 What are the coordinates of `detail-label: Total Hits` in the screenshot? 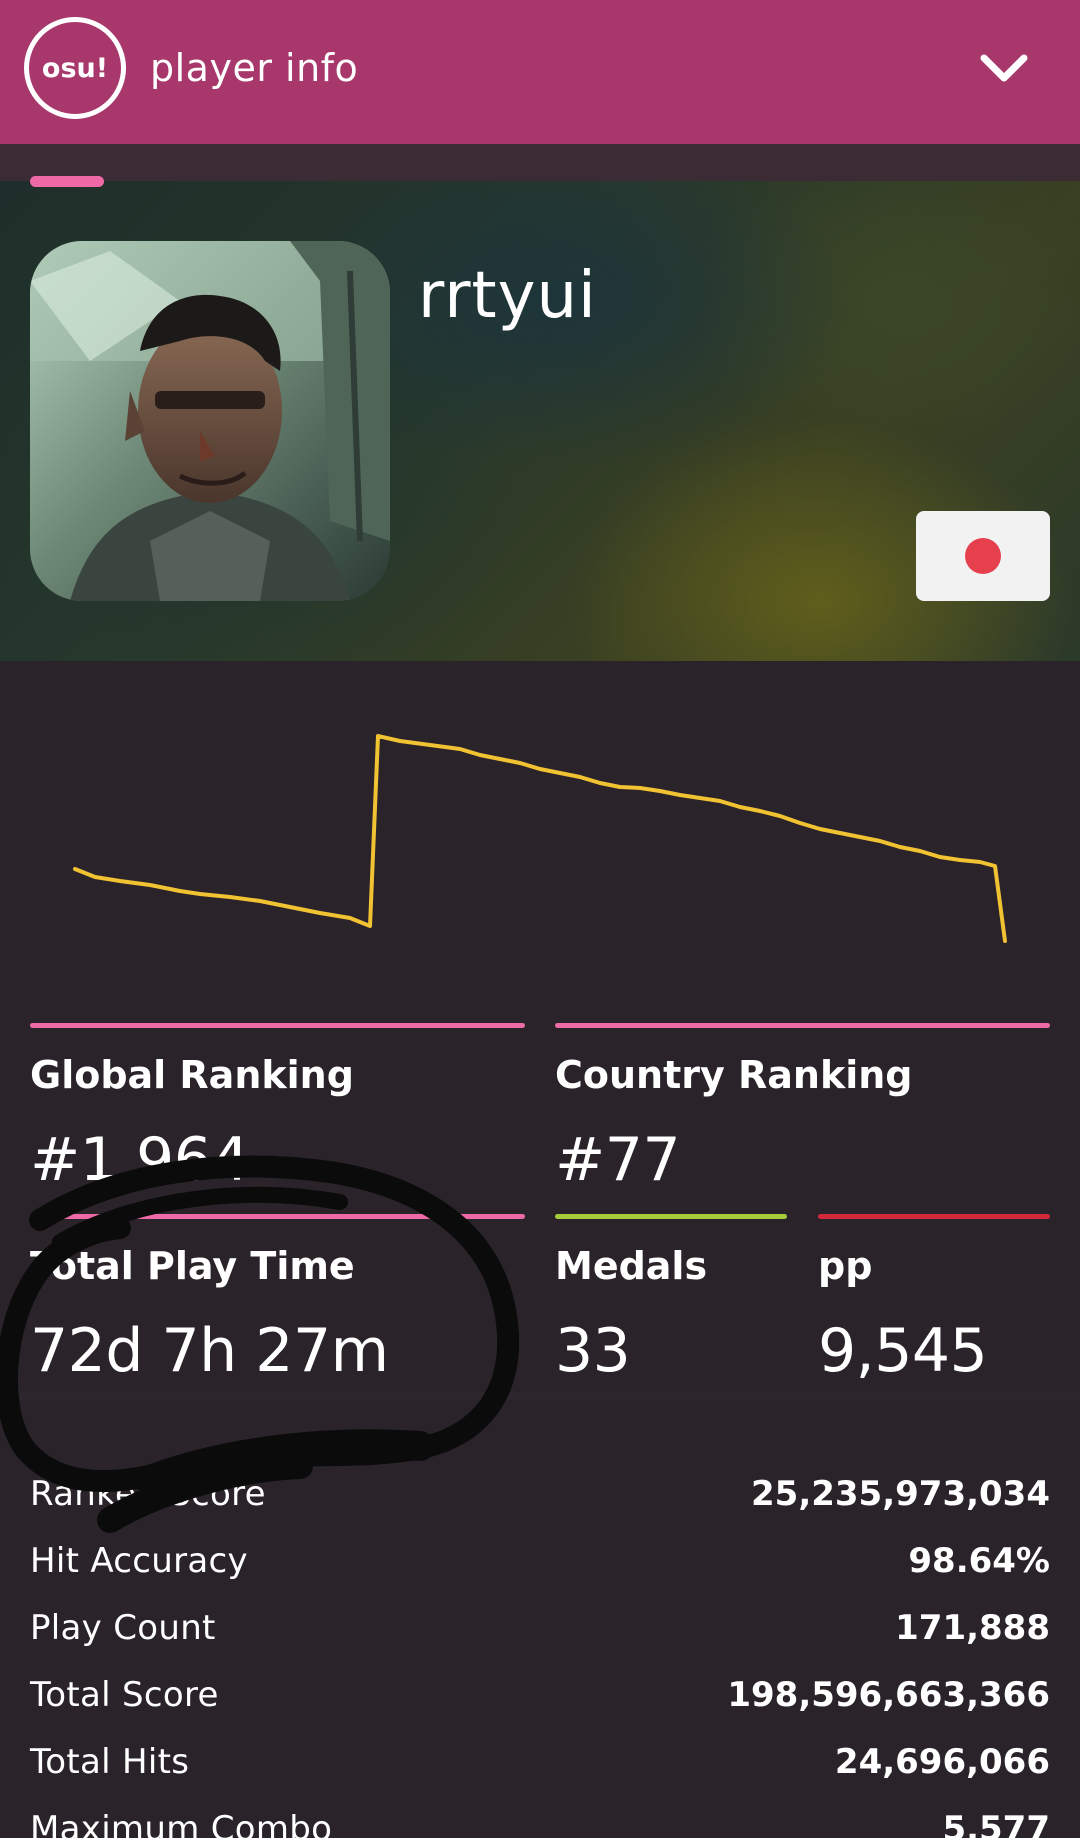 It's located at (110, 1762).